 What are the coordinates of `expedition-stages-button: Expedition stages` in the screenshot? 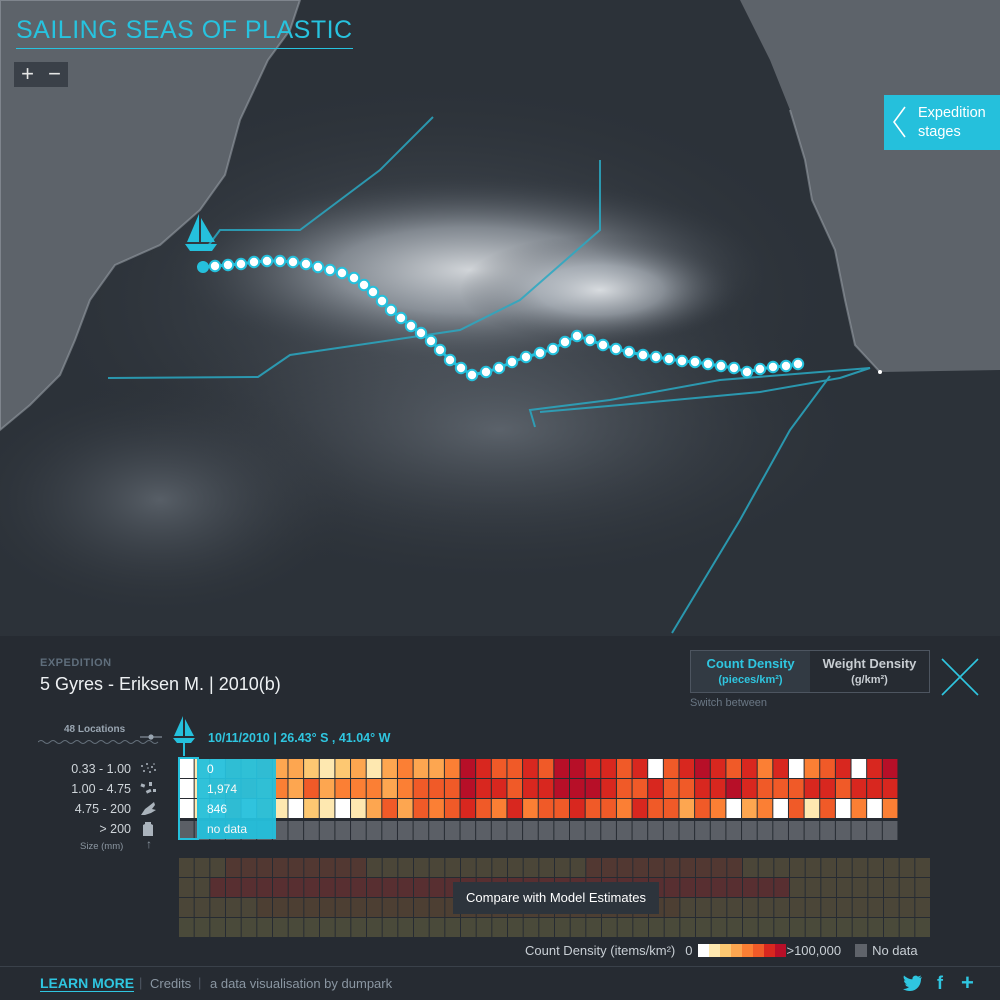 It's located at (942, 122).